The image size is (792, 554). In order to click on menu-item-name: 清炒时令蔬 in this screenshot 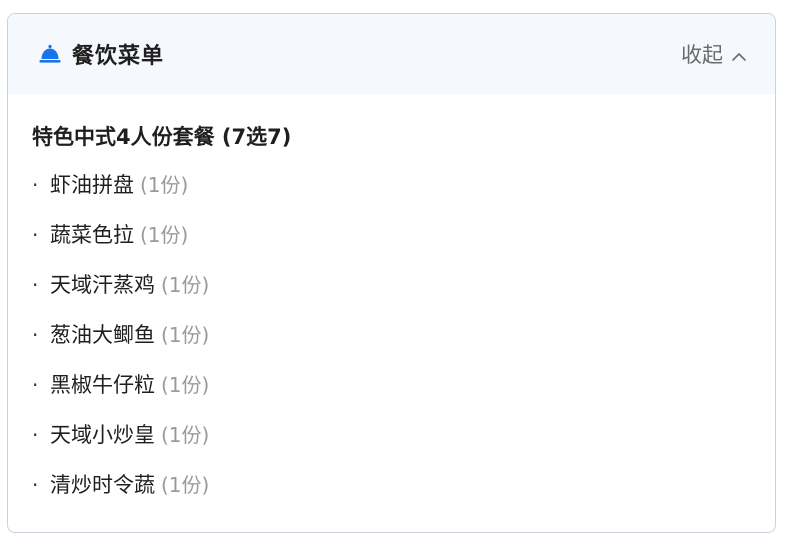, I will do `click(102, 485)`.